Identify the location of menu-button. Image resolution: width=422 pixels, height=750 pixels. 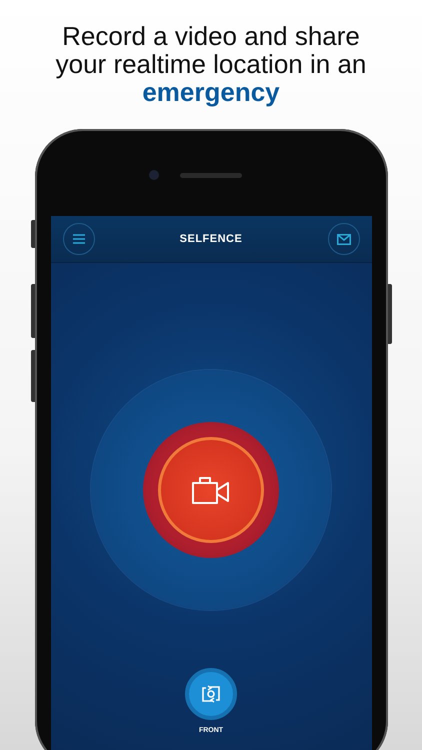
(78, 239).